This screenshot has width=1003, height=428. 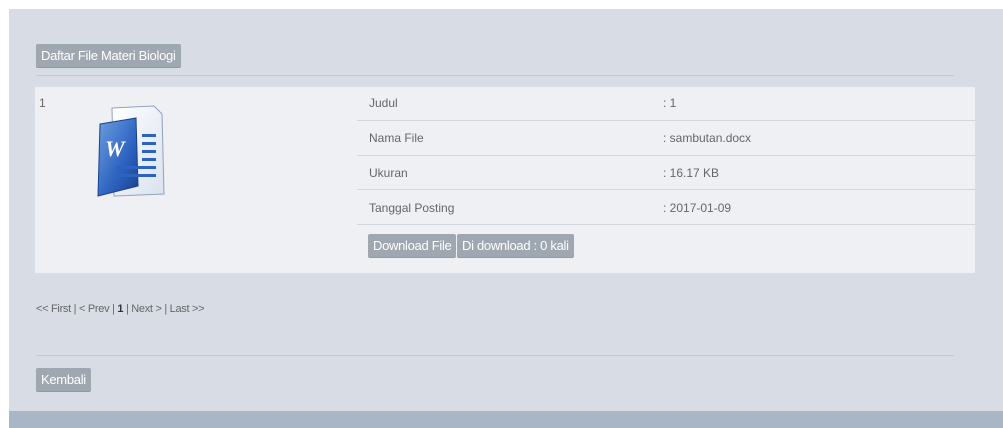 I want to click on row-label-ukuran: Ukuran, so click(x=388, y=173).